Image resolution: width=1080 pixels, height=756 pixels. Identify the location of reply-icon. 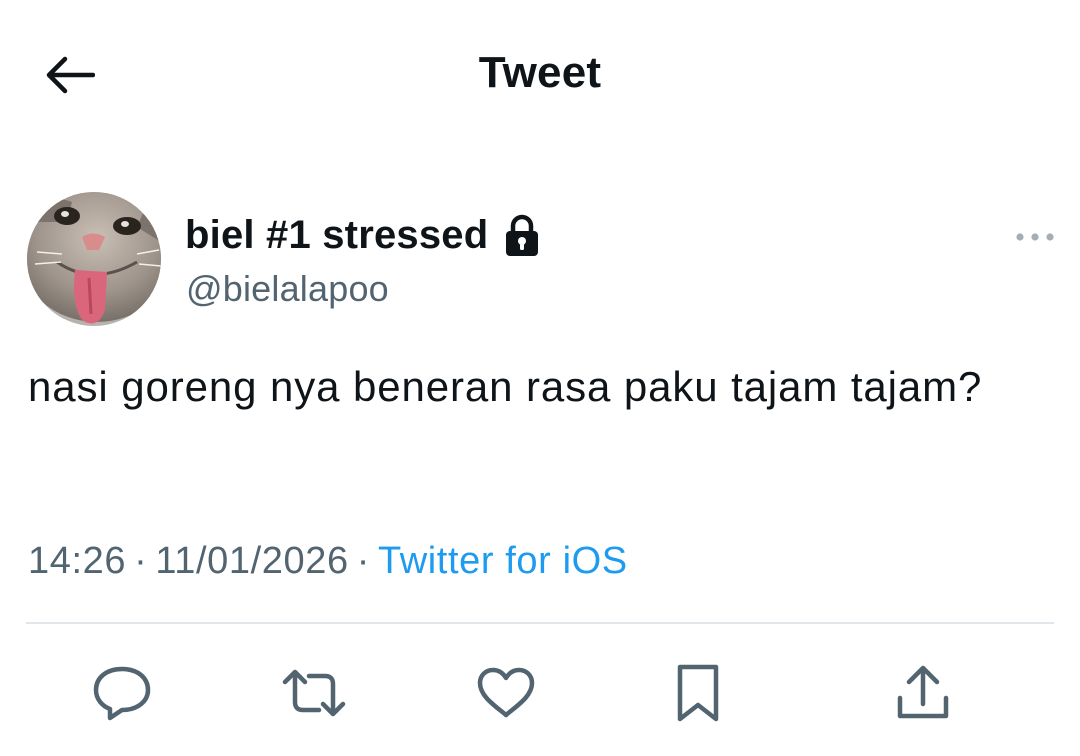
(122, 693).